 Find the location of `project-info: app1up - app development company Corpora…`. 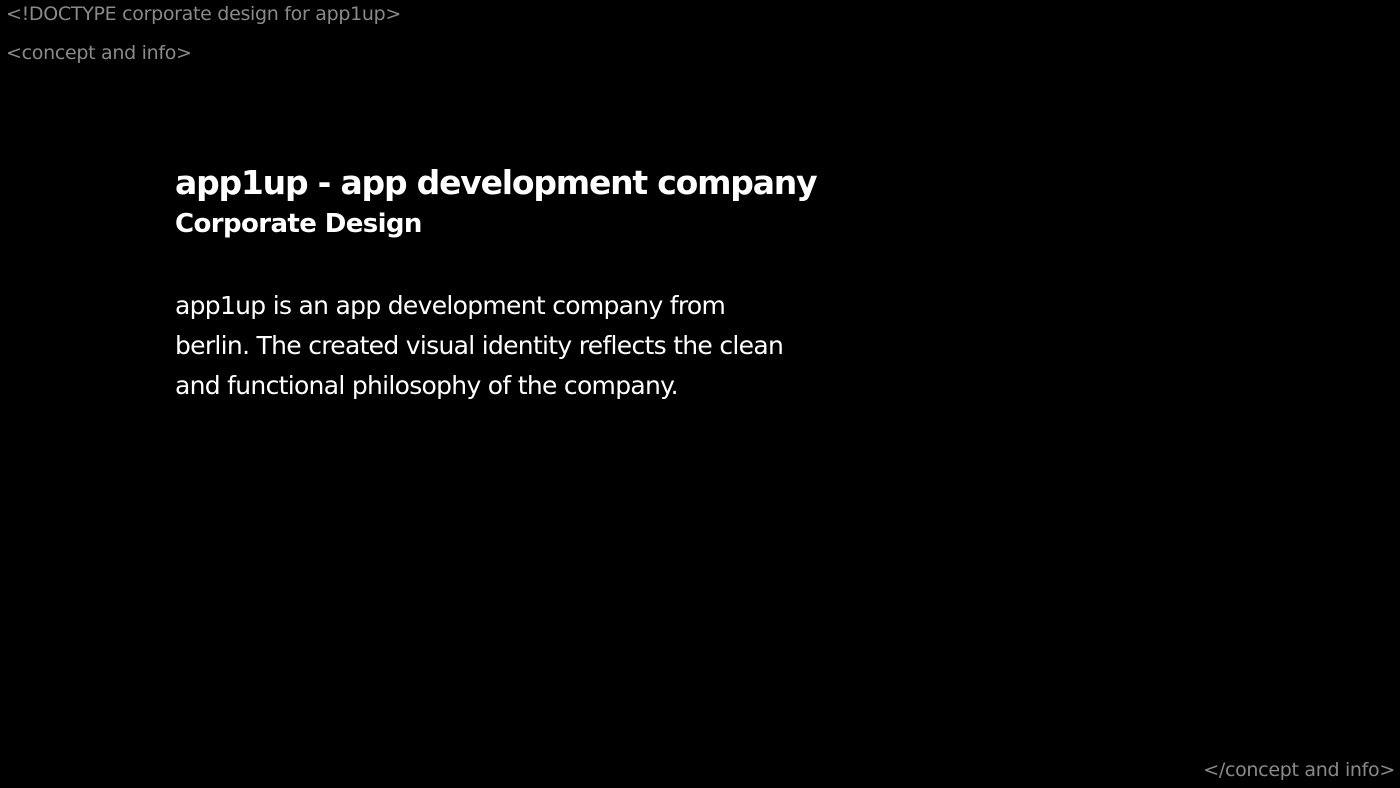

project-info: app1up - app development company Corpora… is located at coordinates (496, 284).